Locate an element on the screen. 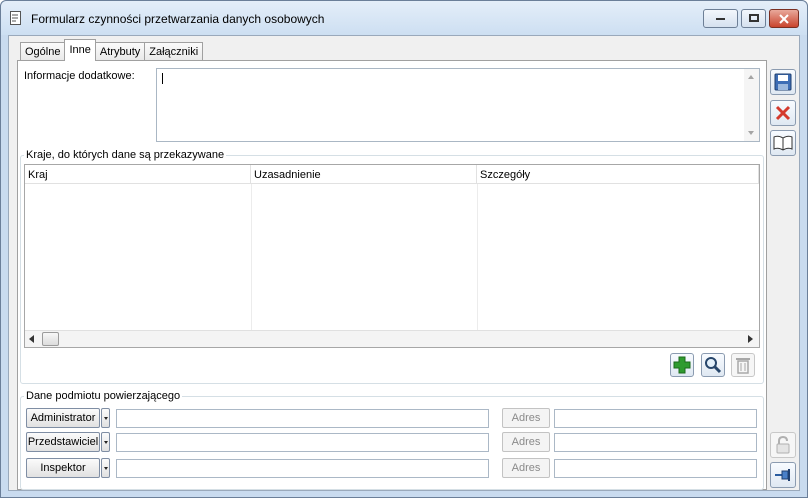 This screenshot has height=498, width=808. book-icon is located at coordinates (783, 143).